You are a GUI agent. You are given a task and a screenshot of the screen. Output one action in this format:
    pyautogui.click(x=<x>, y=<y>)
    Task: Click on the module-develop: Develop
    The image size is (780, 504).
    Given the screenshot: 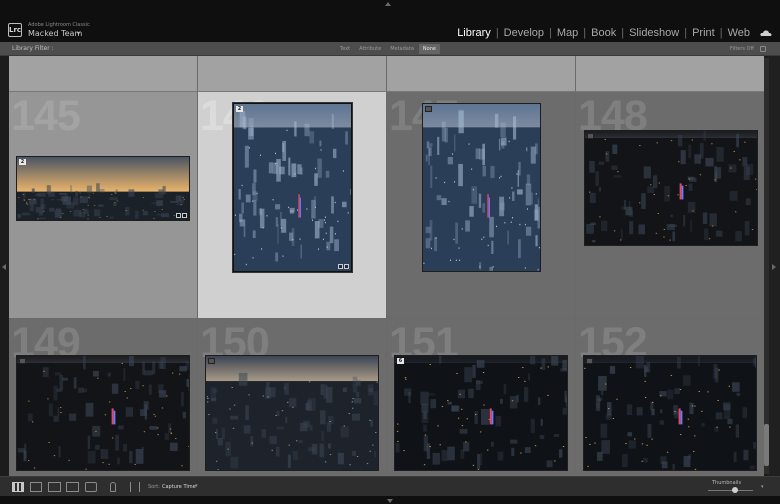 What is the action you would take?
    pyautogui.click(x=524, y=33)
    